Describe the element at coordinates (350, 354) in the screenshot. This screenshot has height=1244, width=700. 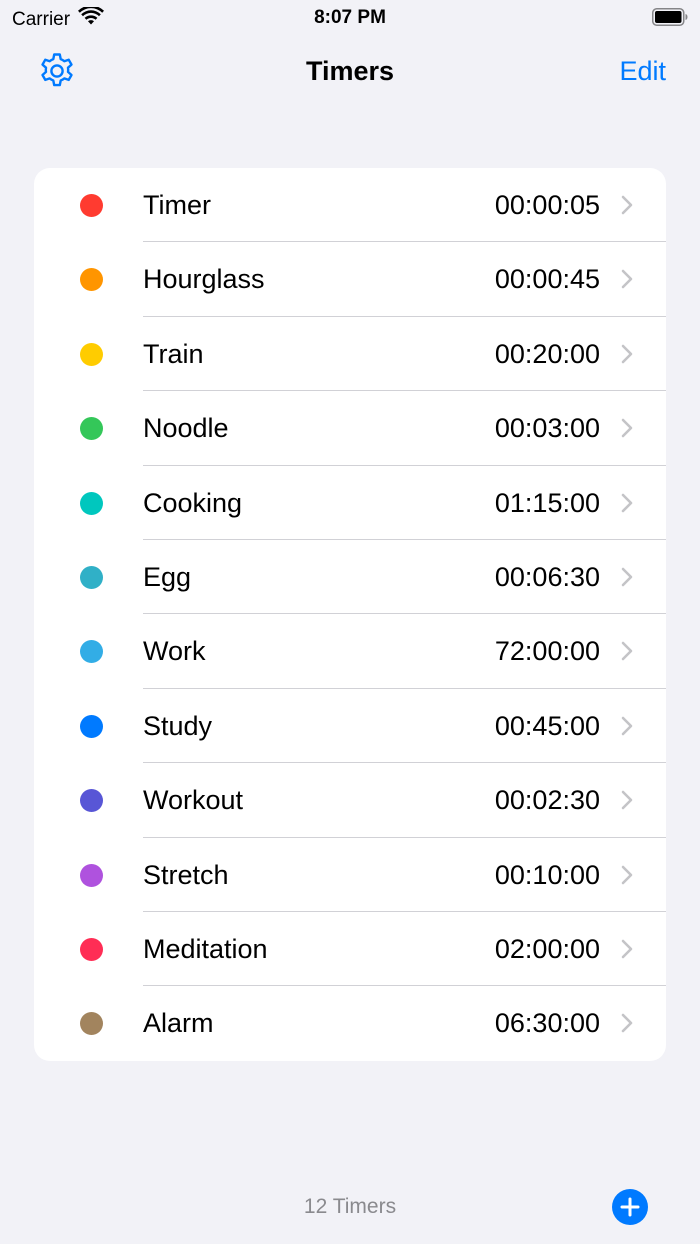
I see `timer-row: Train 00:20:00` at that location.